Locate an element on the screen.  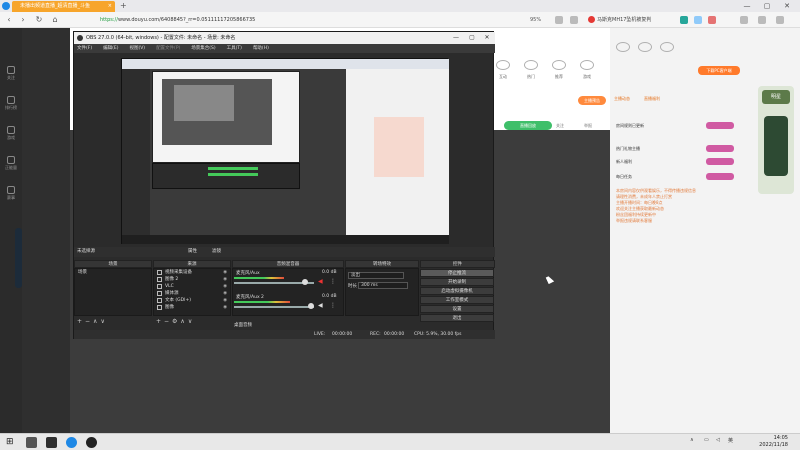
category-games-icon is located at coordinates (587, 65).